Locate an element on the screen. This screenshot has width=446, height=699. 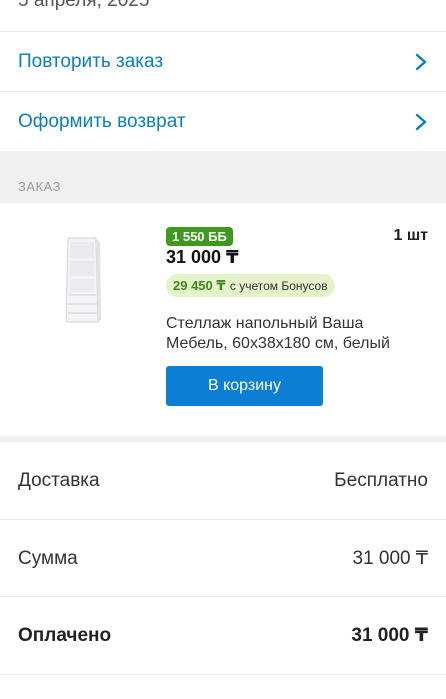
order-section-header: ЗАКАЗ is located at coordinates (223, 177).